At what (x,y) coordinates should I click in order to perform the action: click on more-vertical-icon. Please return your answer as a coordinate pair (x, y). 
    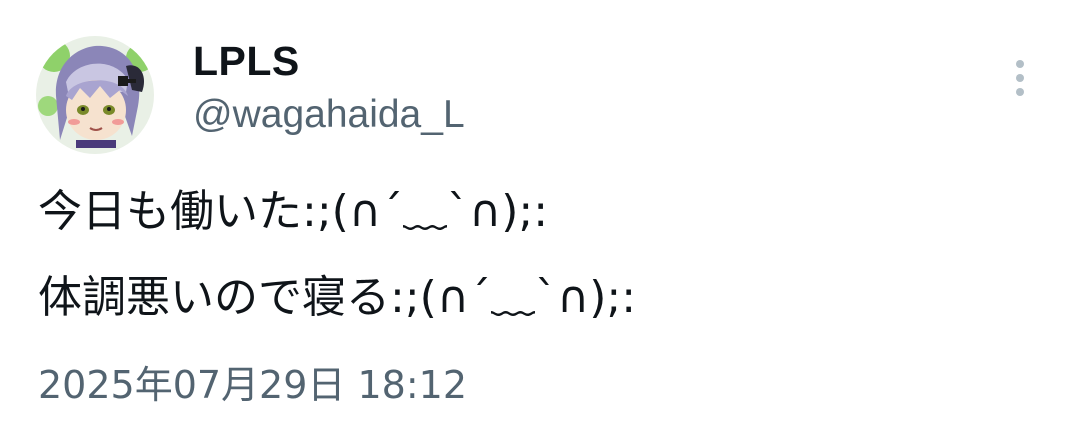
    Looking at the image, I should click on (1020, 64).